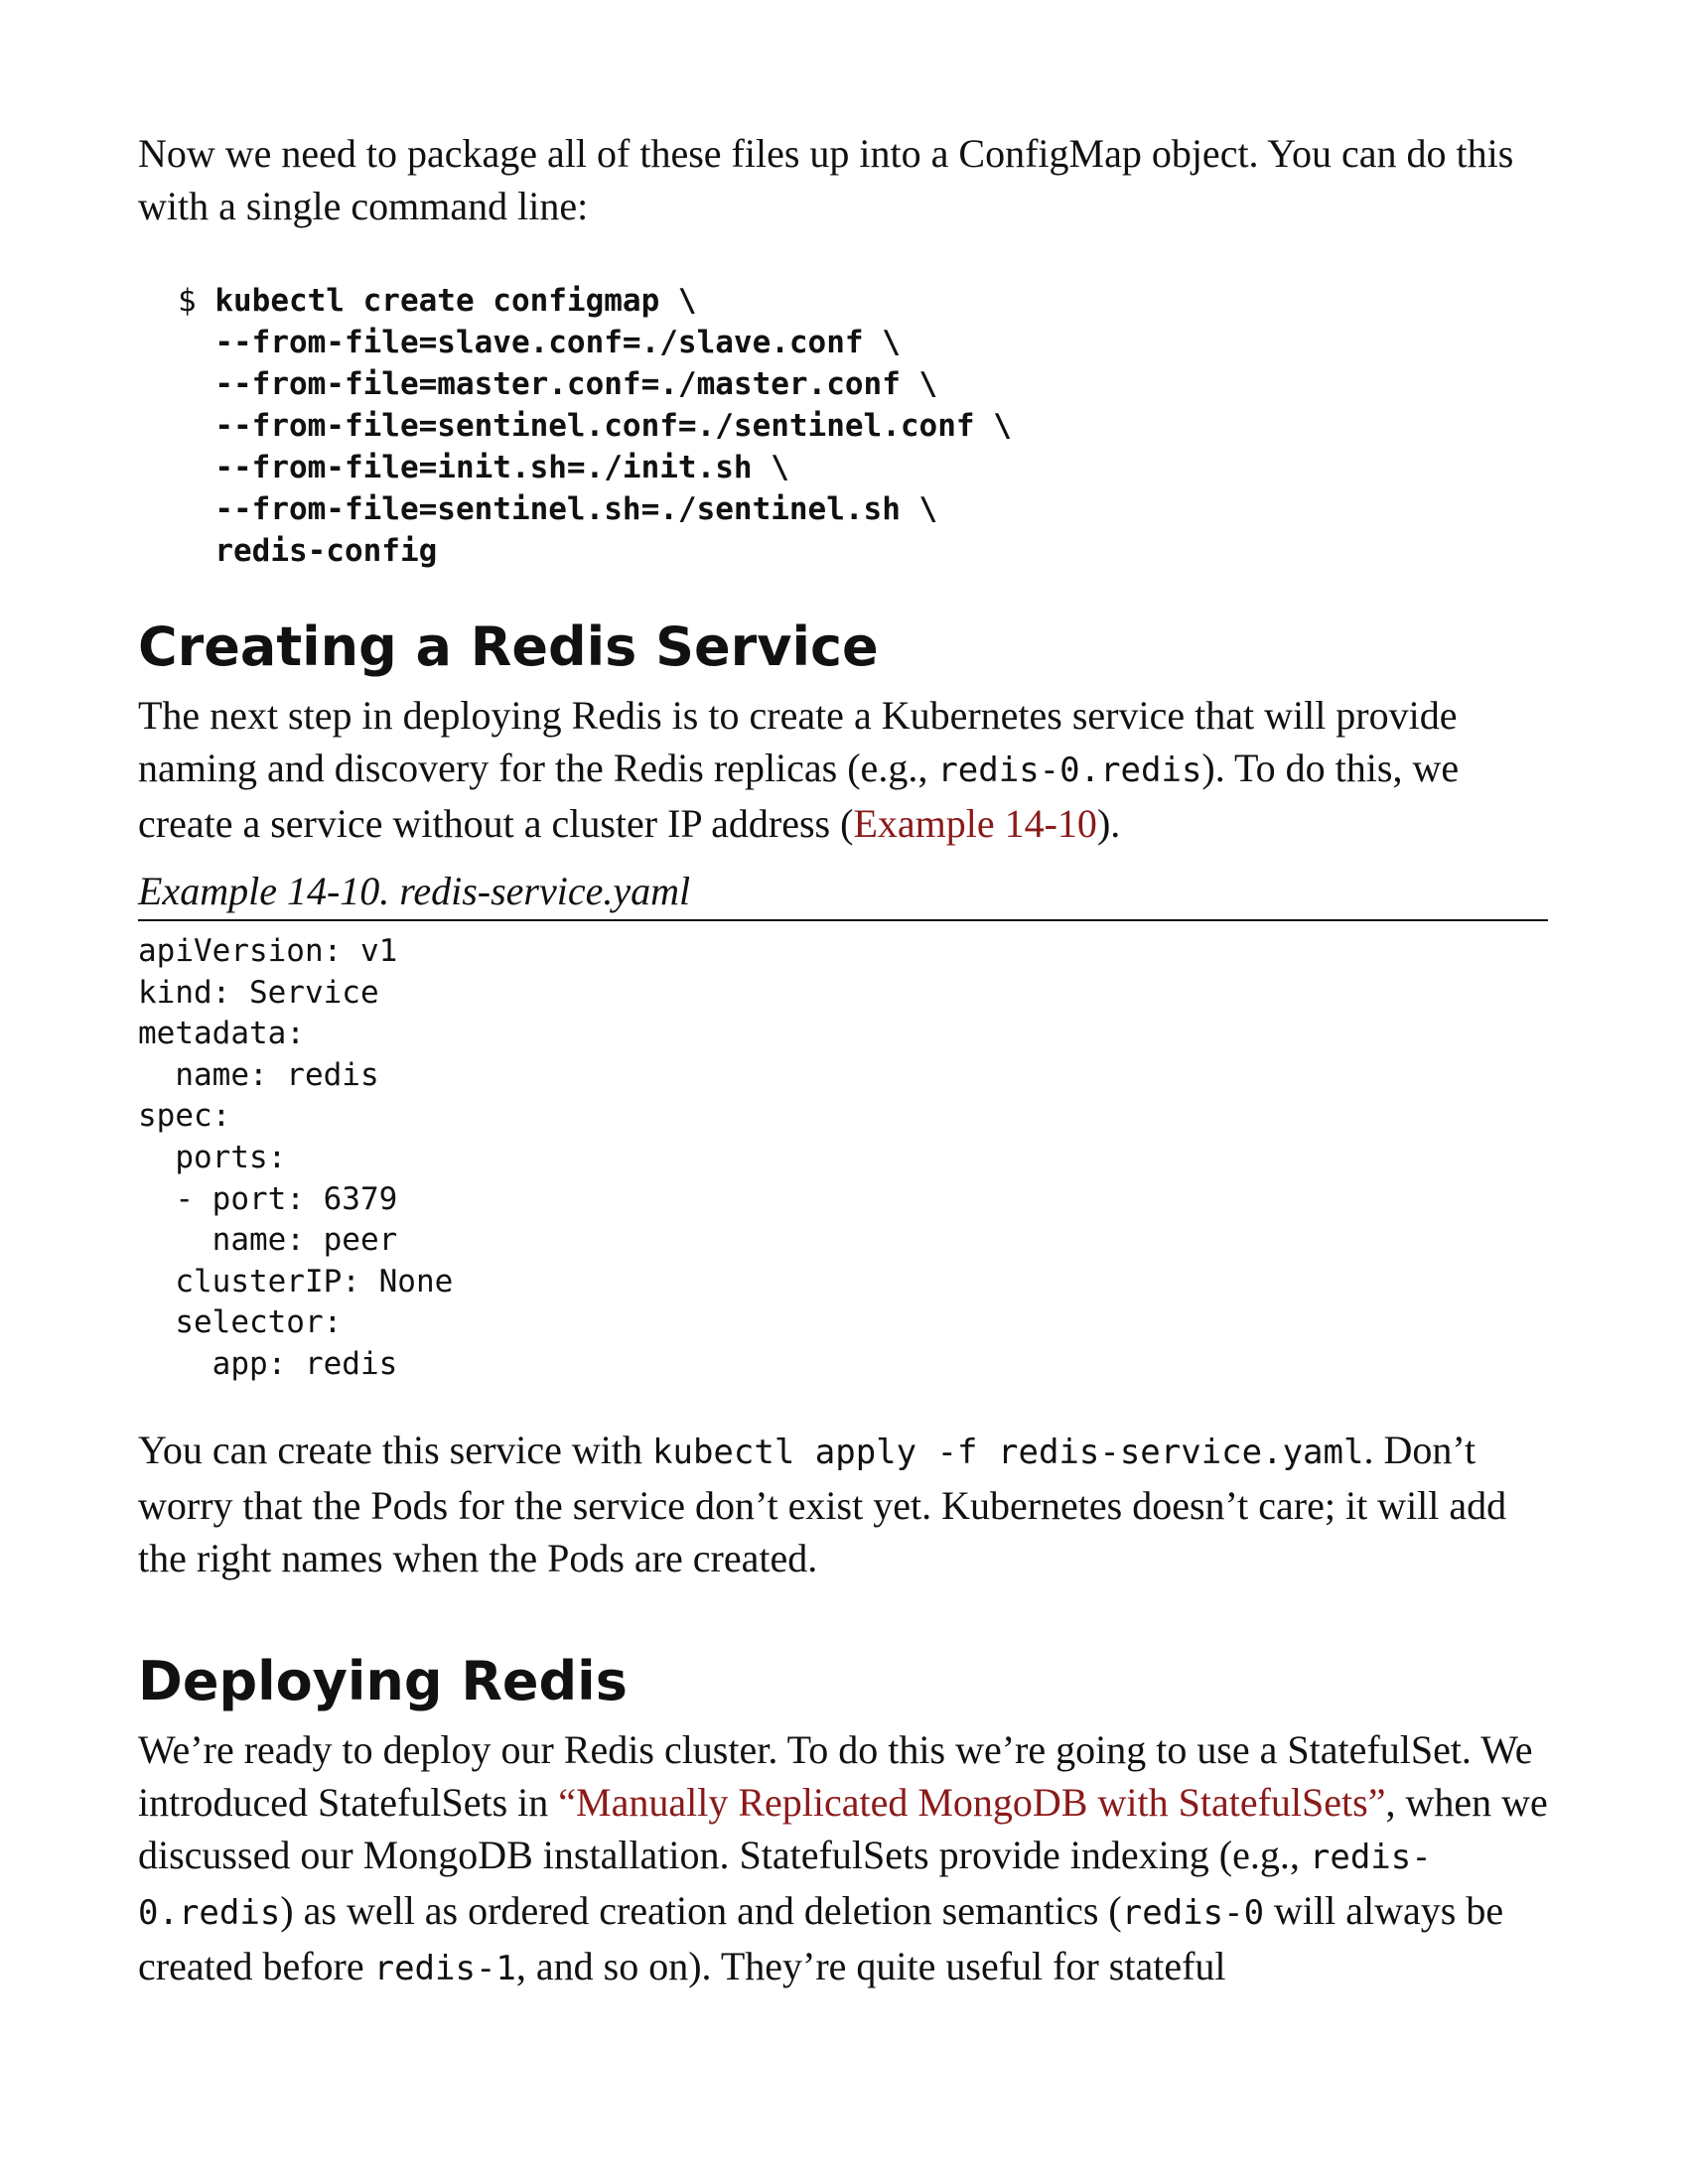 This screenshot has width=1688, height=2184. I want to click on yaml-line: app: redis, so click(268, 1363).